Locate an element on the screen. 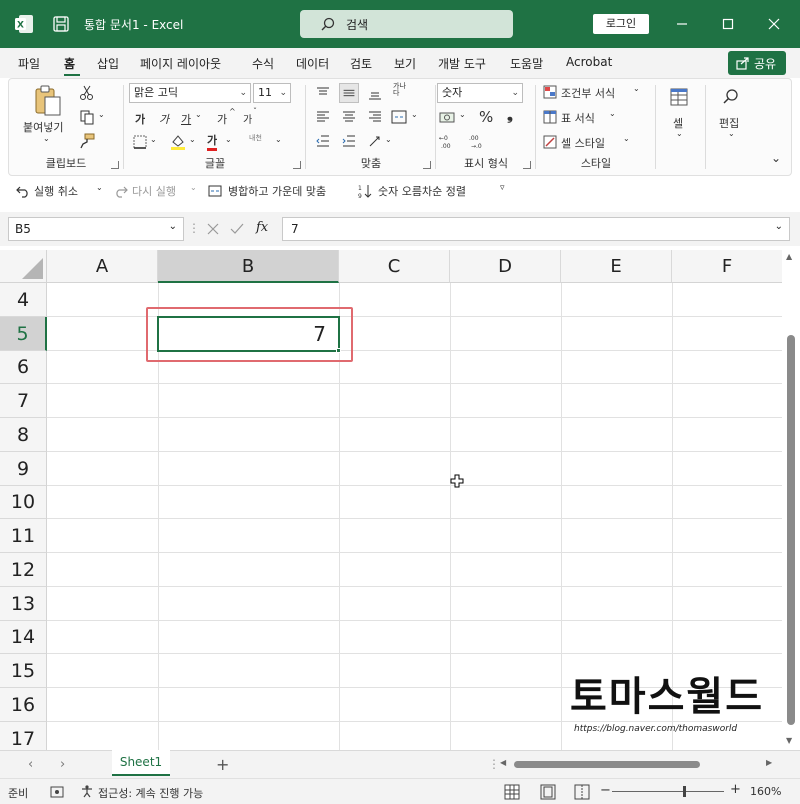  formula-input: 7 ⌄ is located at coordinates (536, 229).